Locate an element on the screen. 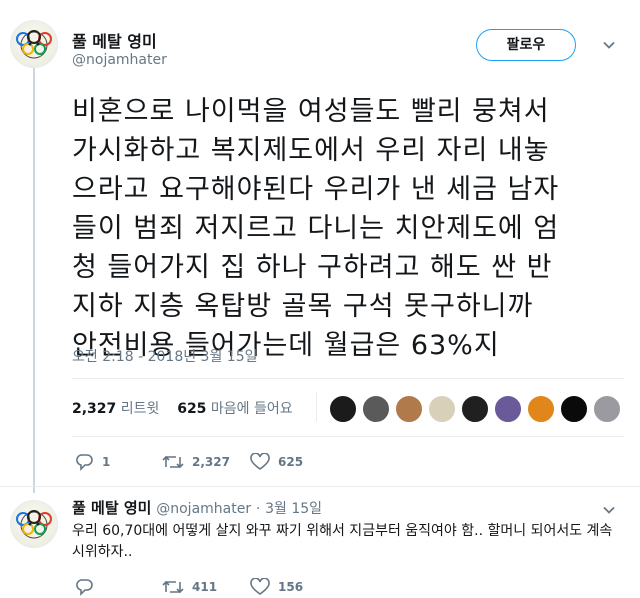 This screenshot has height=598, width=640. reply-action: 1 is located at coordinates (93, 462).